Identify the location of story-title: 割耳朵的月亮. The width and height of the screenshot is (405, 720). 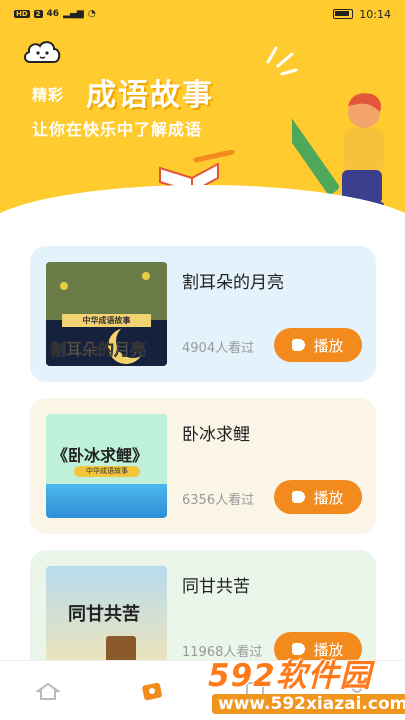
(233, 280).